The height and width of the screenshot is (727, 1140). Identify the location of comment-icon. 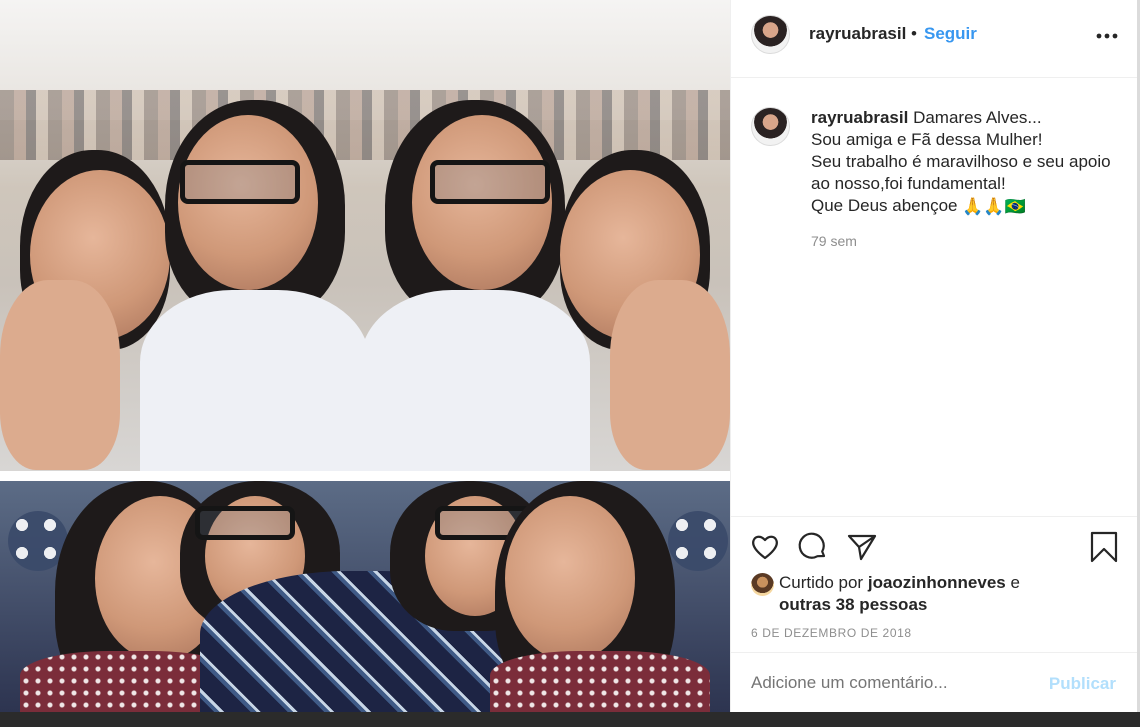
(813, 547).